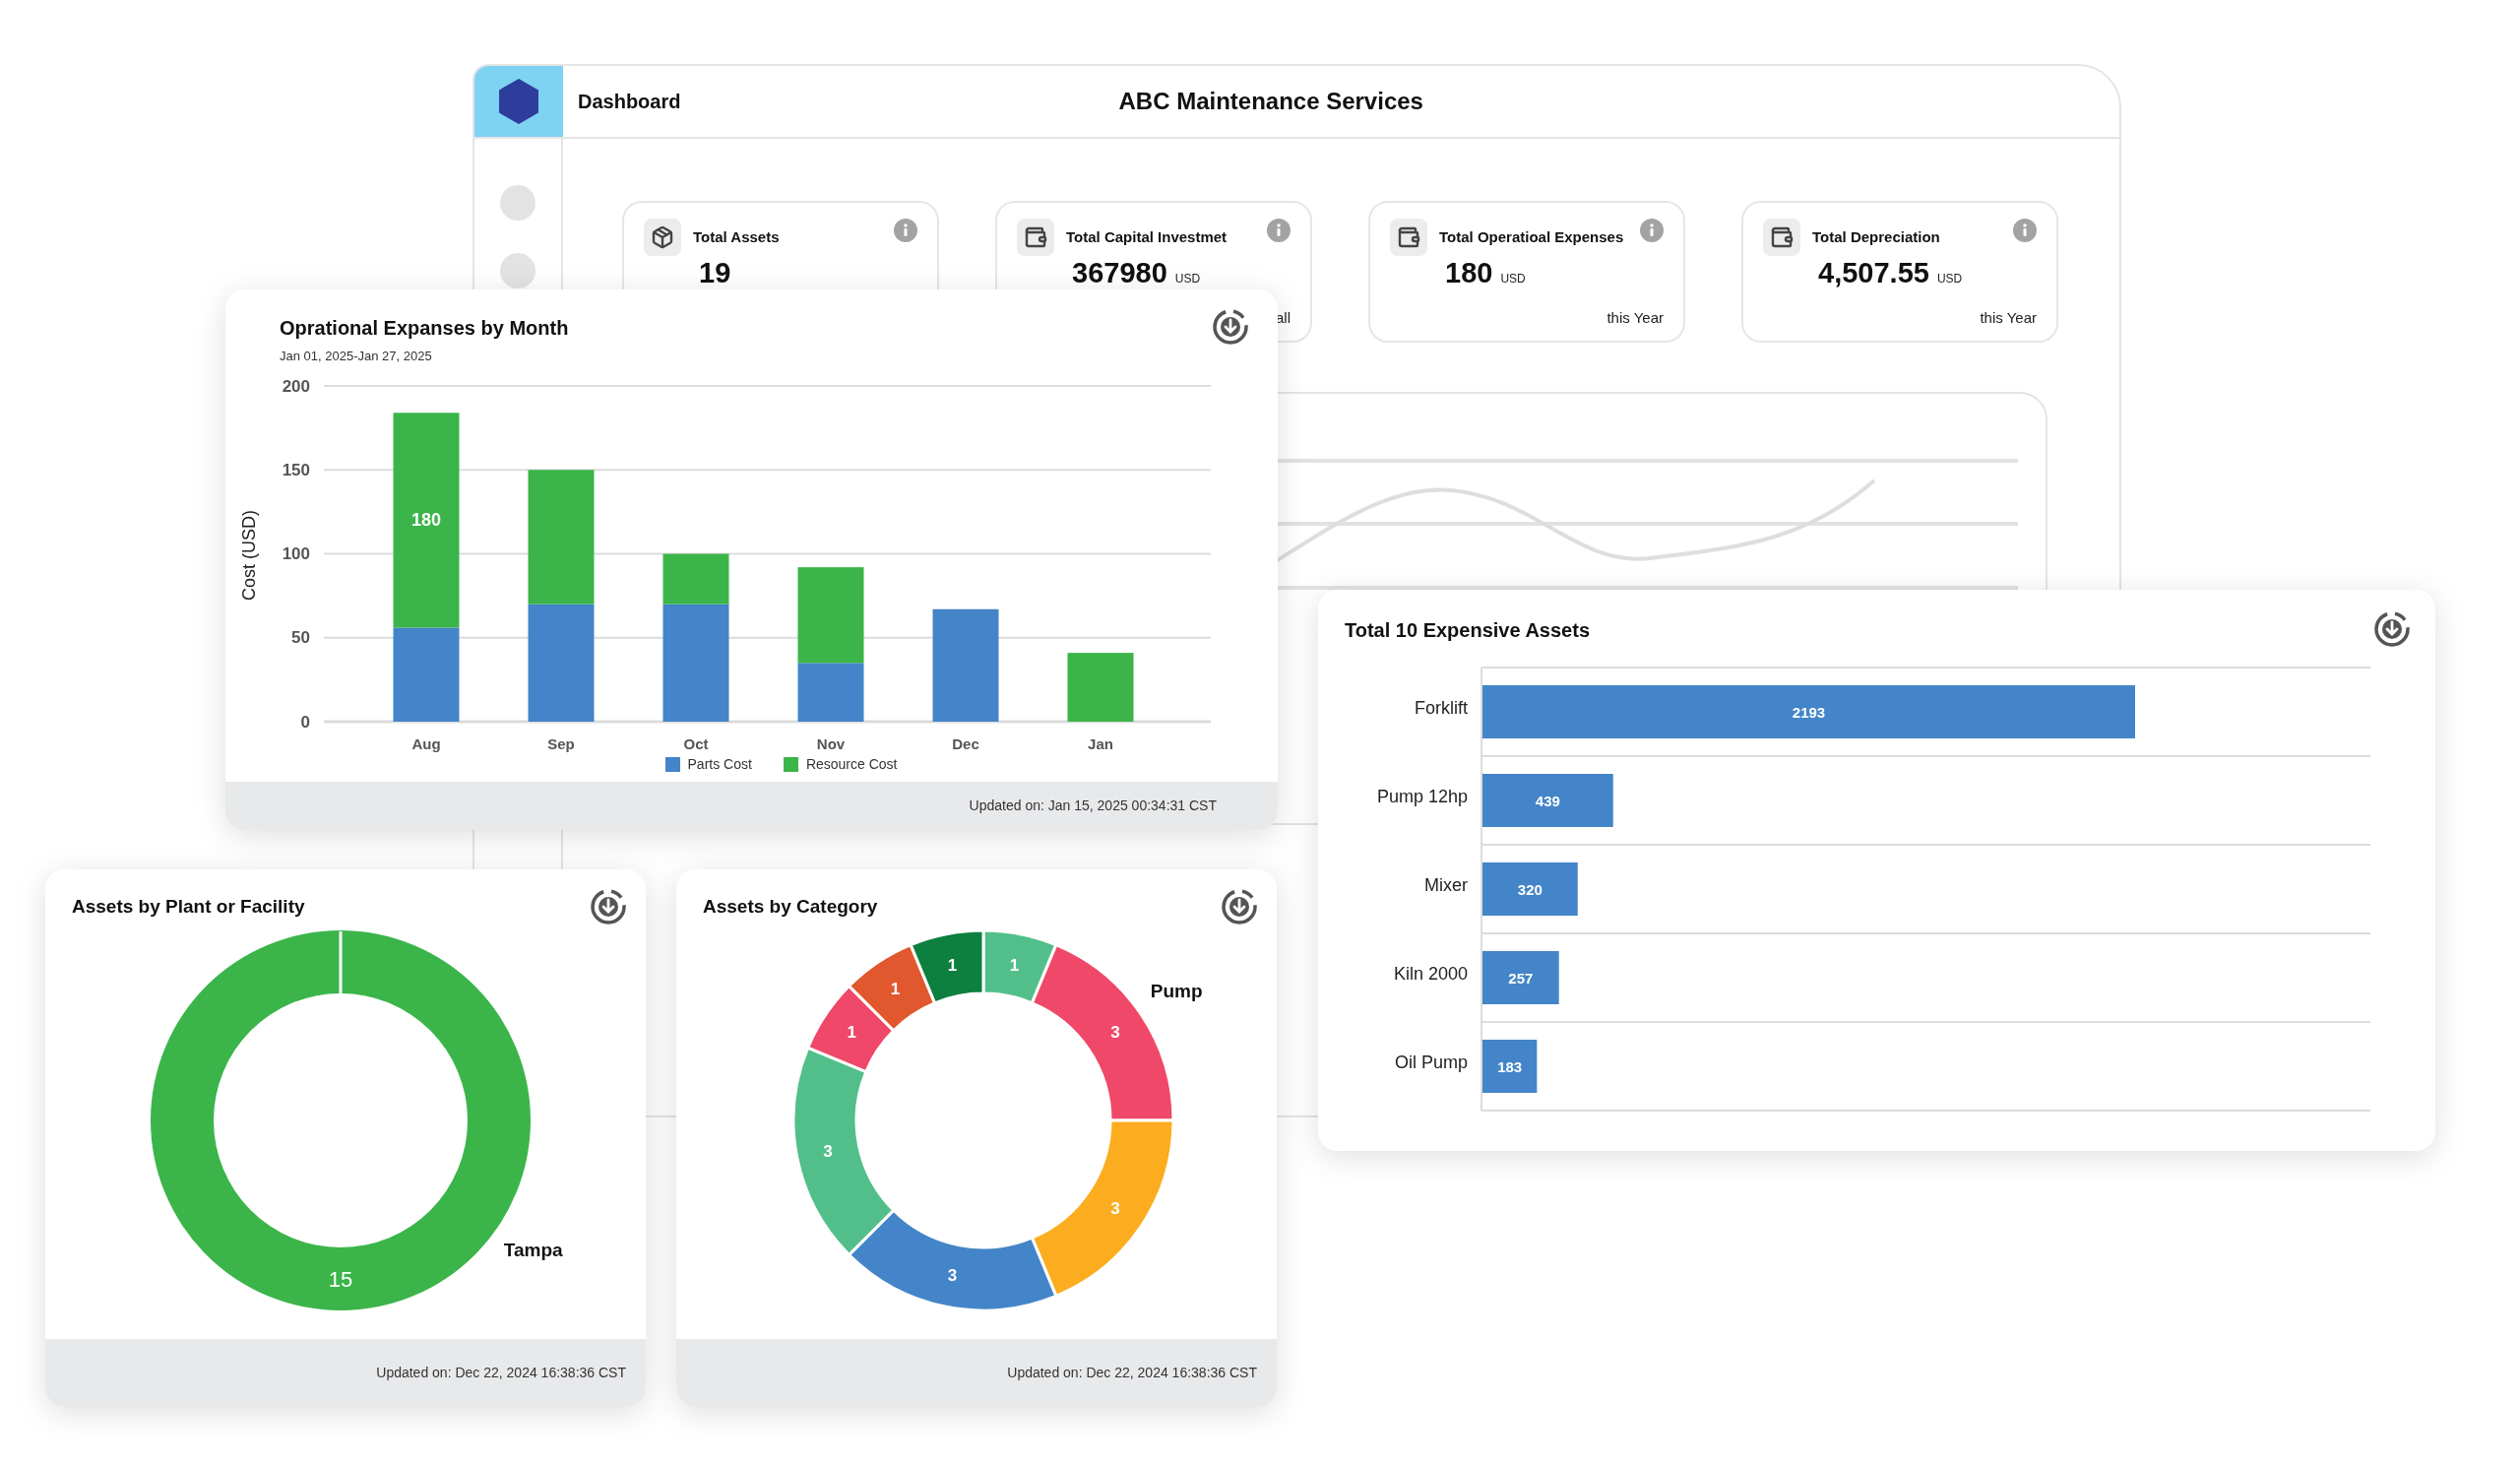  What do you see at coordinates (1876, 237) in the screenshot?
I see `kpi-title: Total Depreciation` at bounding box center [1876, 237].